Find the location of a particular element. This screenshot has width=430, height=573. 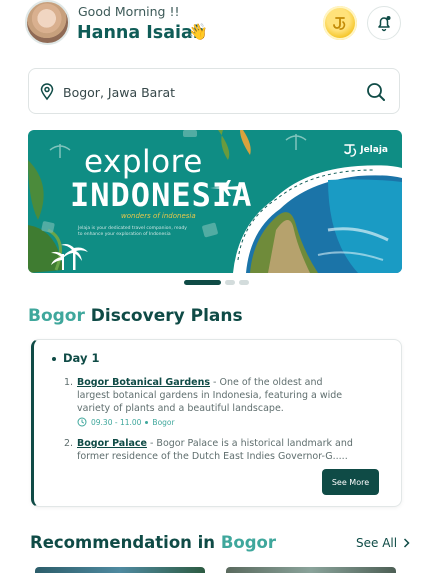

plan-item-number: 1. is located at coordinates (69, 382).